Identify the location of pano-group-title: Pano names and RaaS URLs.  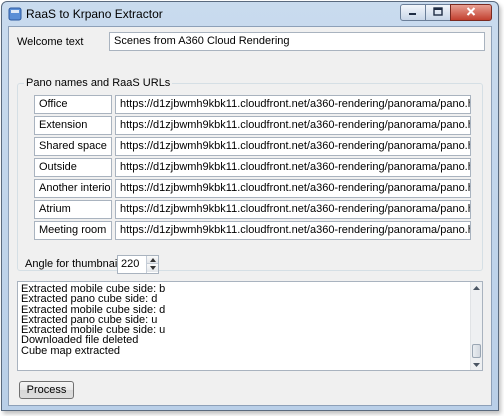
(98, 83).